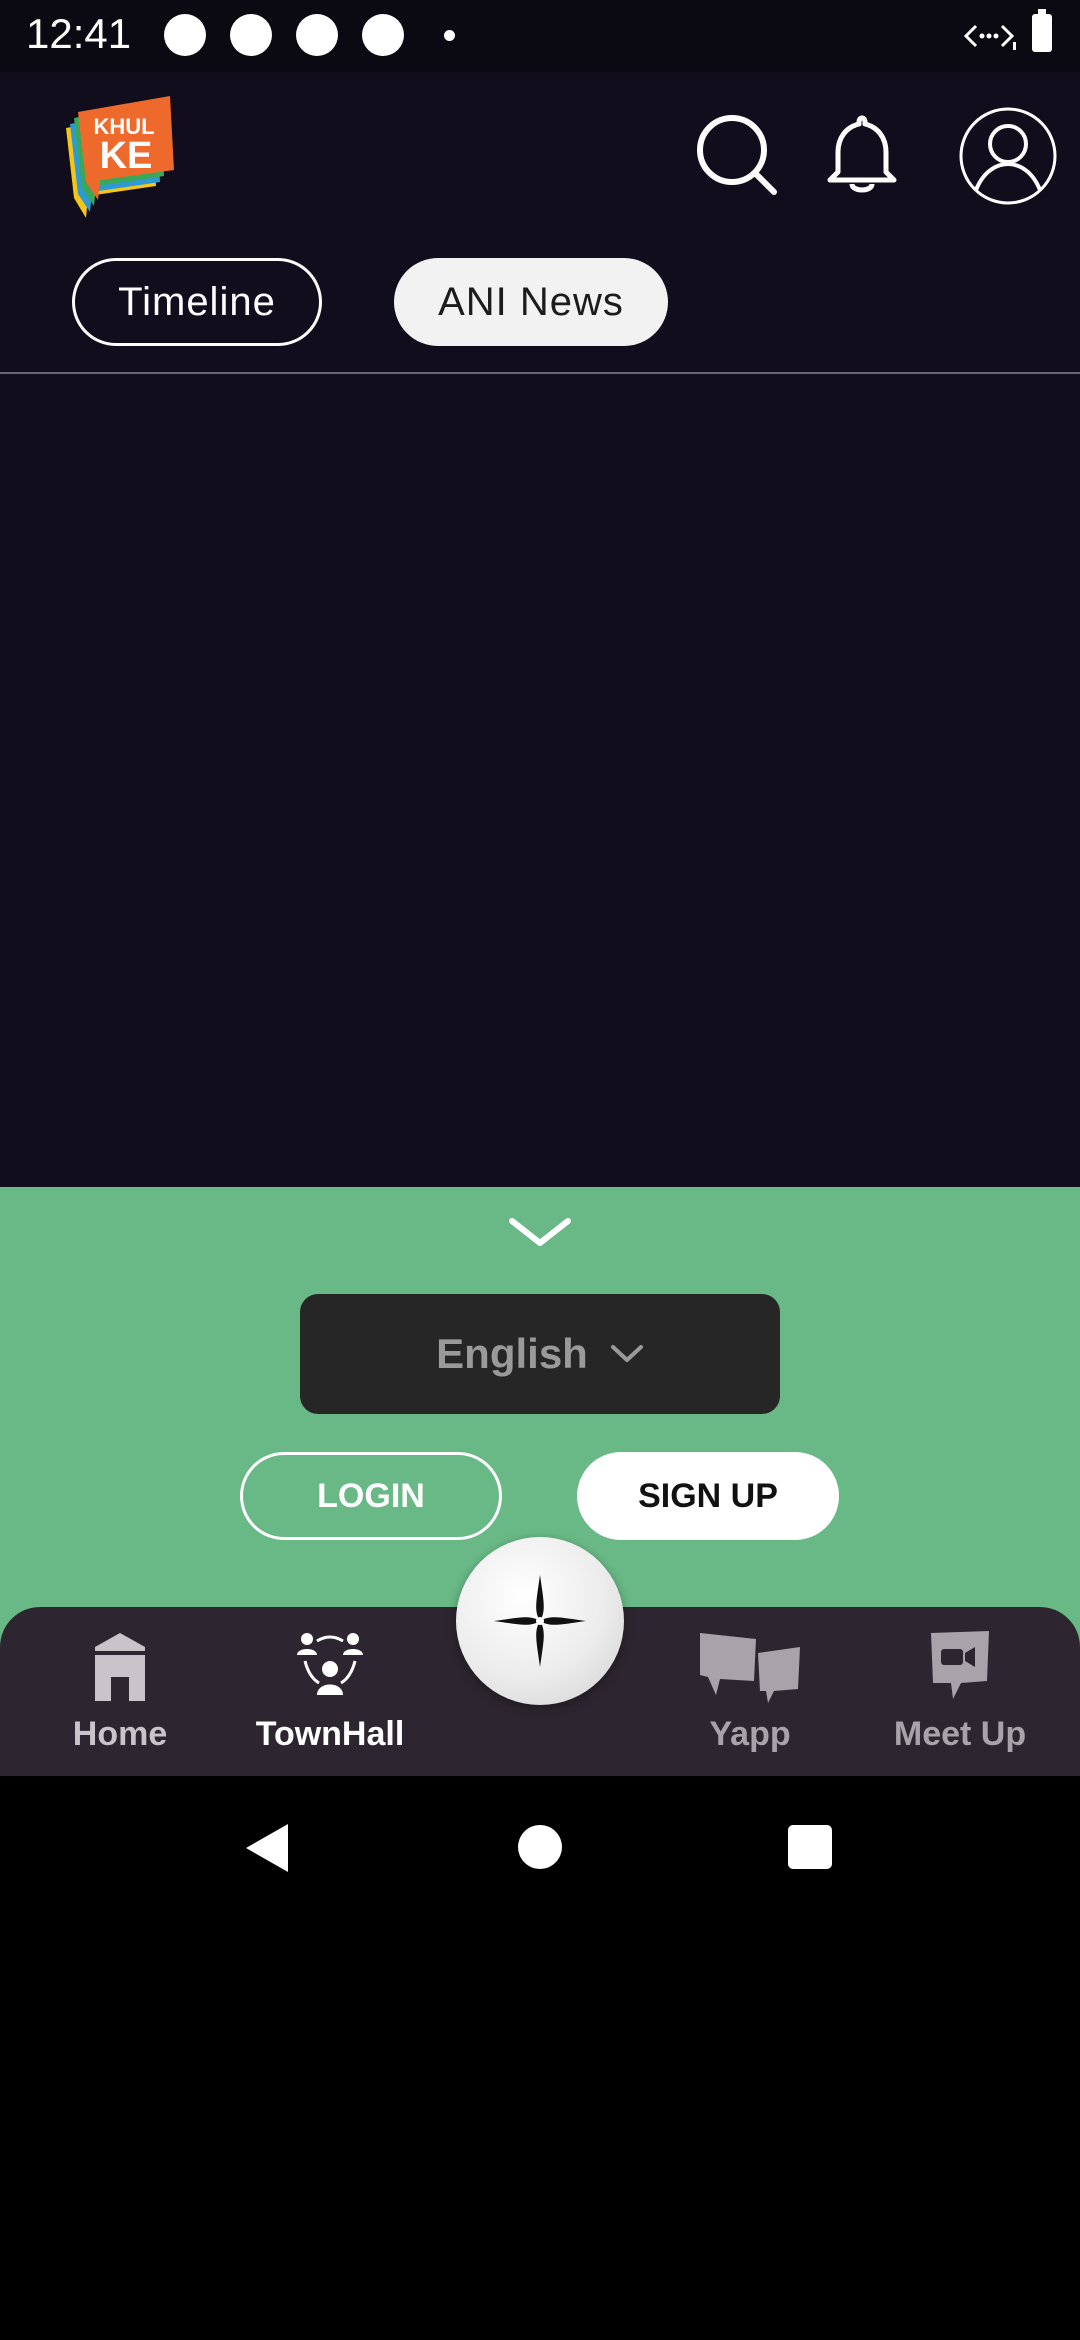  What do you see at coordinates (540, 36) in the screenshot?
I see `status-bar: 12:41` at bounding box center [540, 36].